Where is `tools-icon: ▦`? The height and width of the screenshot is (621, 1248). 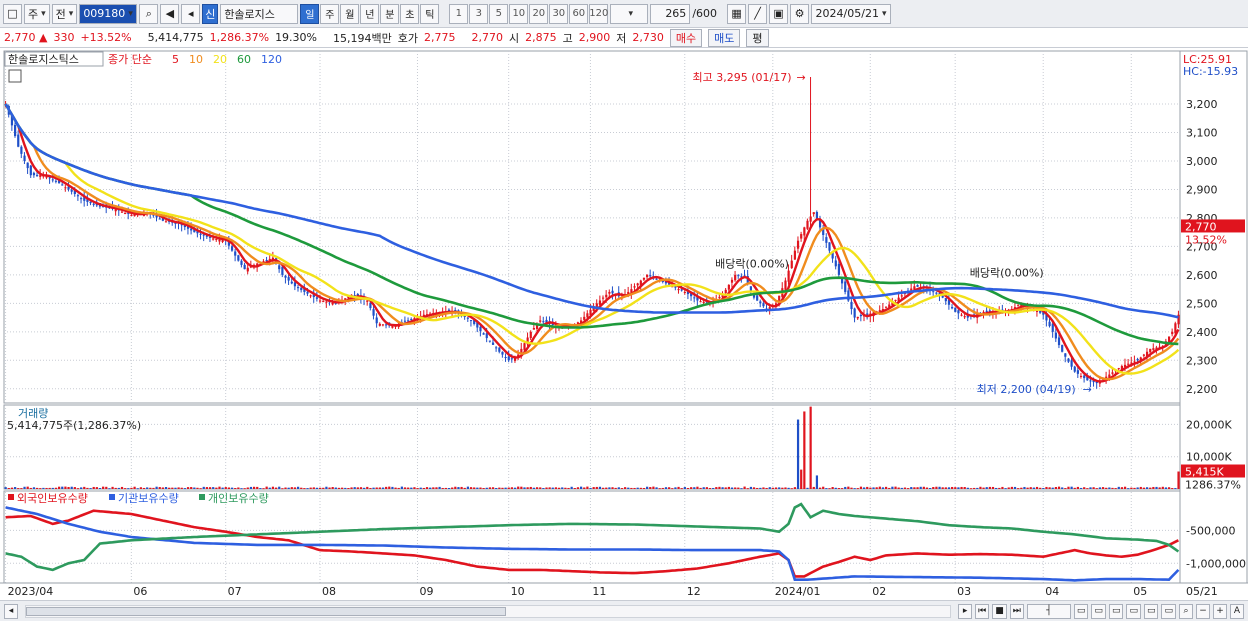
tools-icon: ▦ is located at coordinates (737, 13).